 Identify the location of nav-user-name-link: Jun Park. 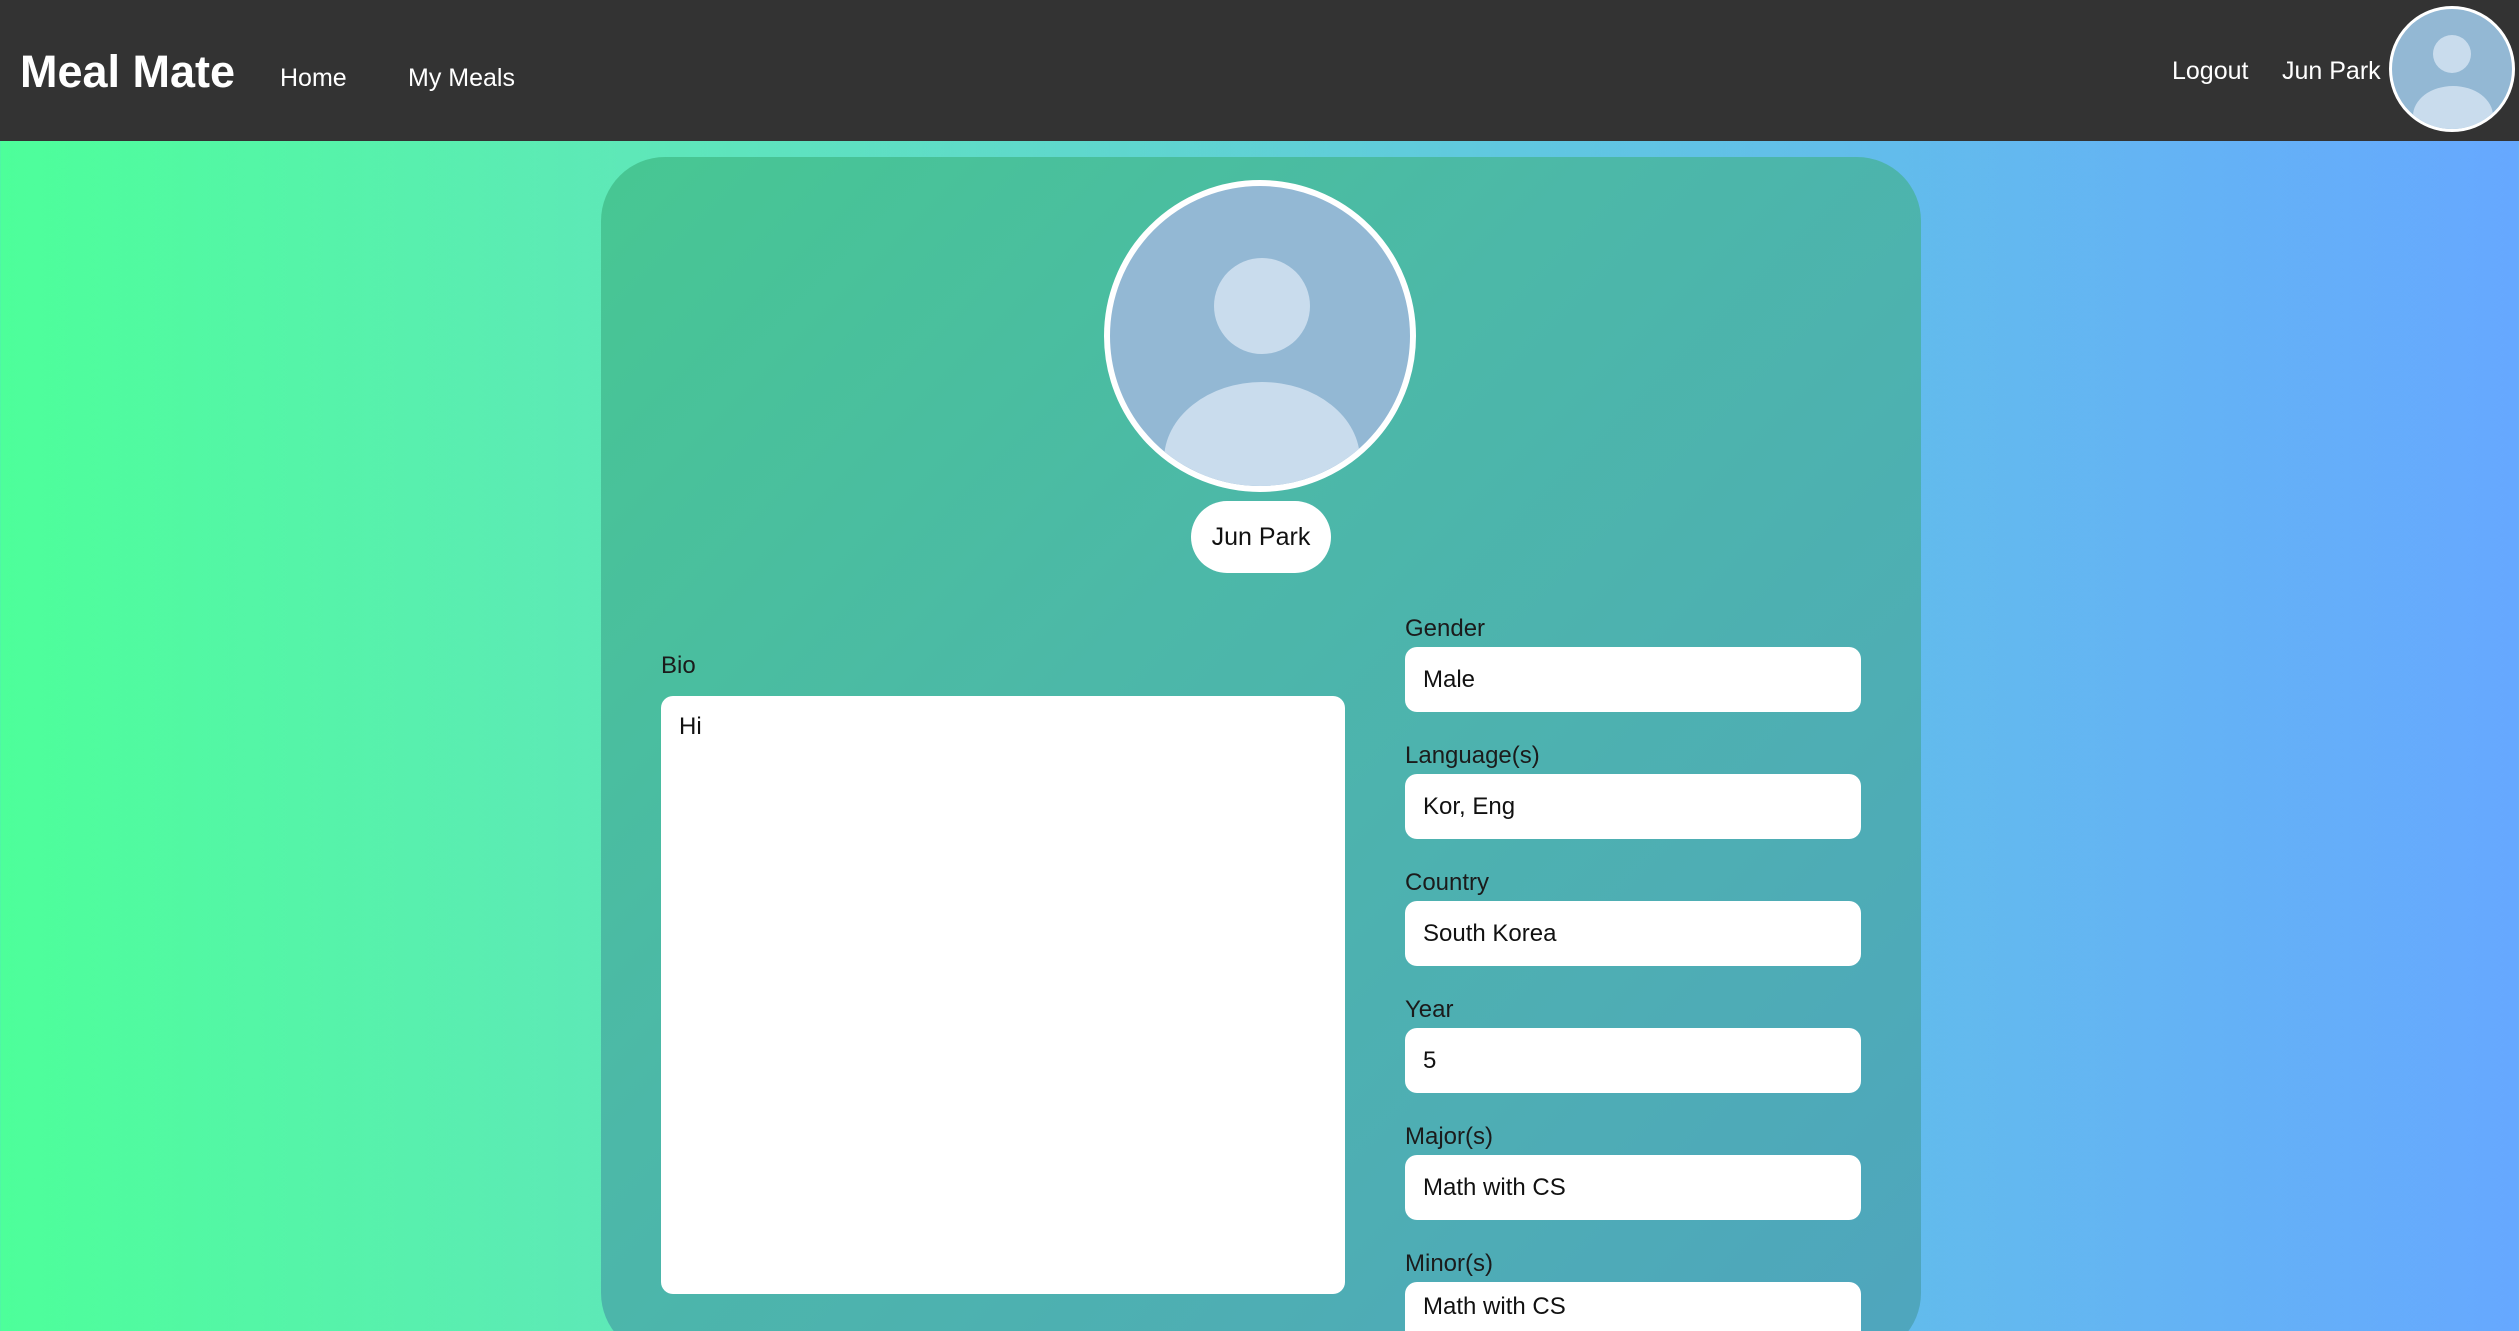
(2331, 71).